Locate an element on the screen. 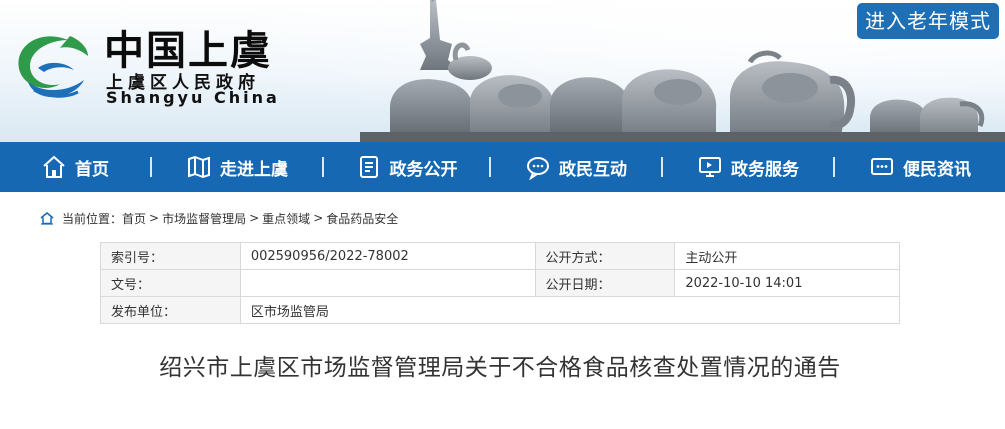 The height and width of the screenshot is (429, 1005). main-nav: 首页 走进上虞 政务公开 政民互动 政务服务 便民资讯 is located at coordinates (502, 167).